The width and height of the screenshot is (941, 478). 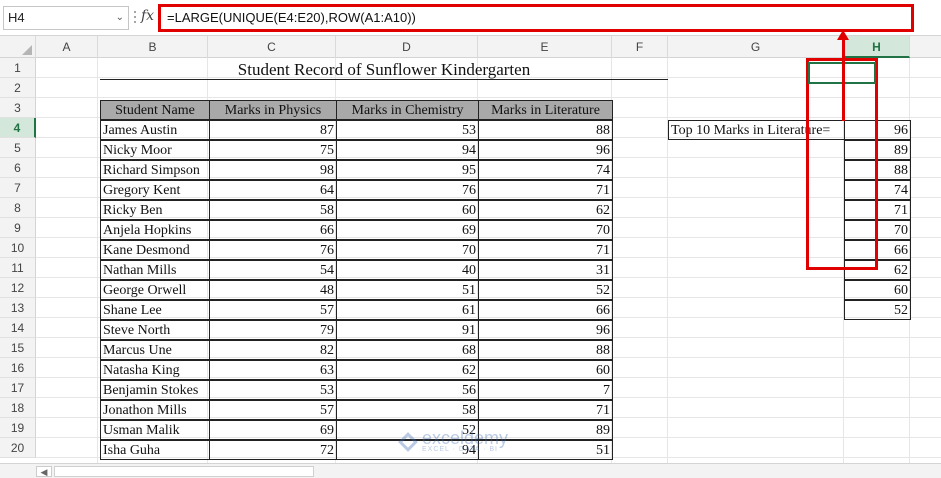 What do you see at coordinates (877, 170) in the screenshot?
I see `top-mark-cell: 88` at bounding box center [877, 170].